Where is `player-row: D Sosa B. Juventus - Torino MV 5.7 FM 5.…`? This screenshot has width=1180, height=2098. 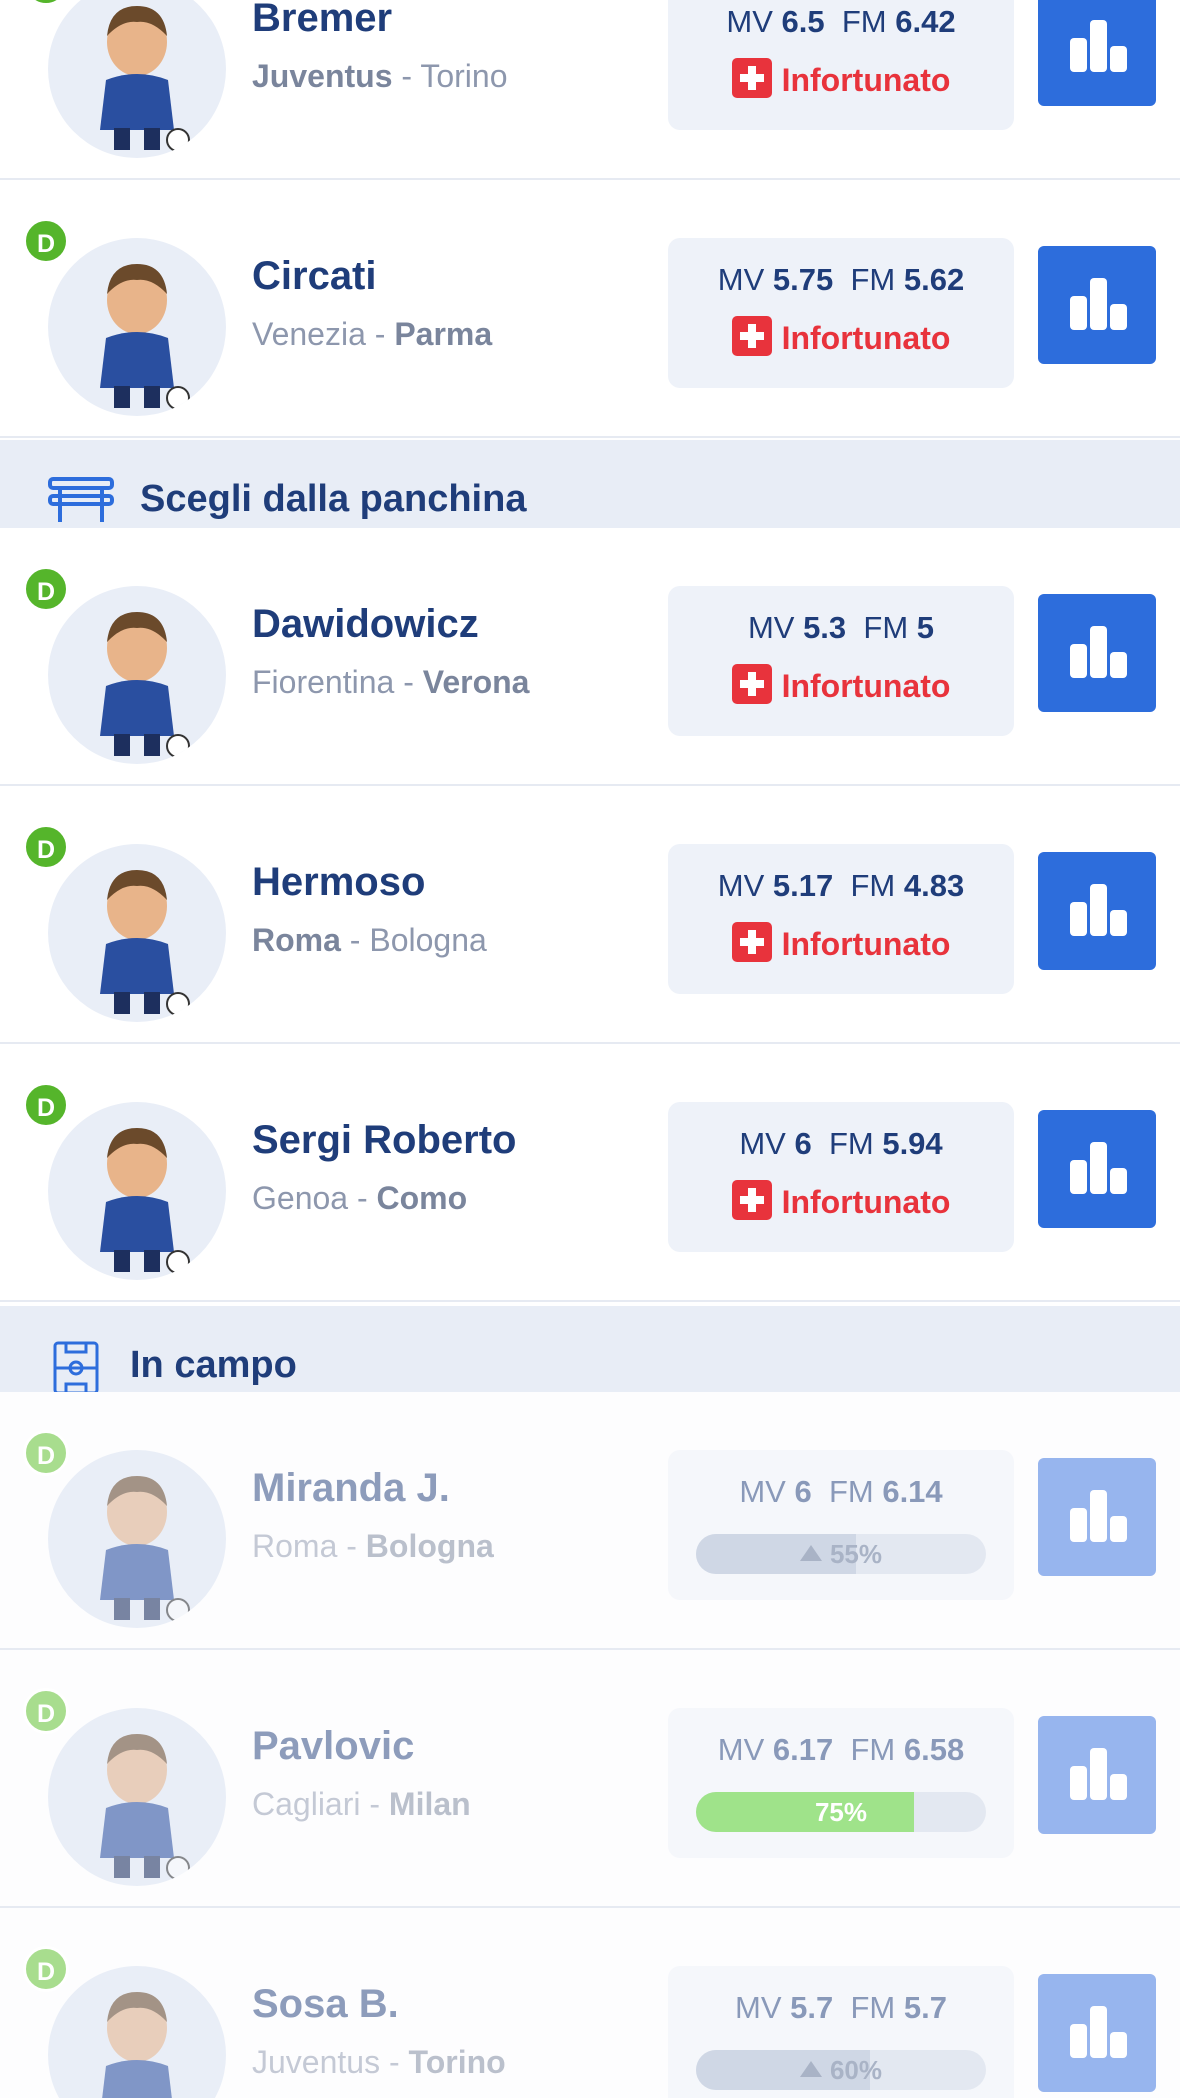 player-row: D Sosa B. Juventus - Torino MV 5.7 FM 5.… is located at coordinates (590, 2003).